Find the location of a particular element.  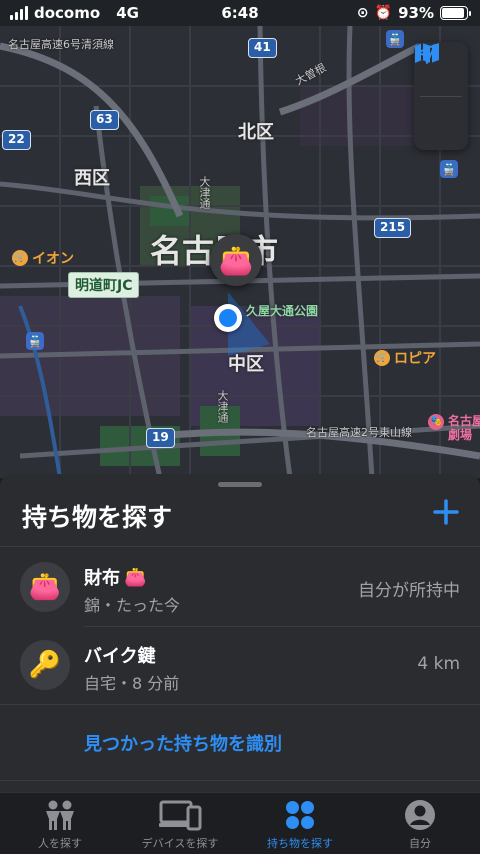

sheet-grabber is located at coordinates (240, 484).